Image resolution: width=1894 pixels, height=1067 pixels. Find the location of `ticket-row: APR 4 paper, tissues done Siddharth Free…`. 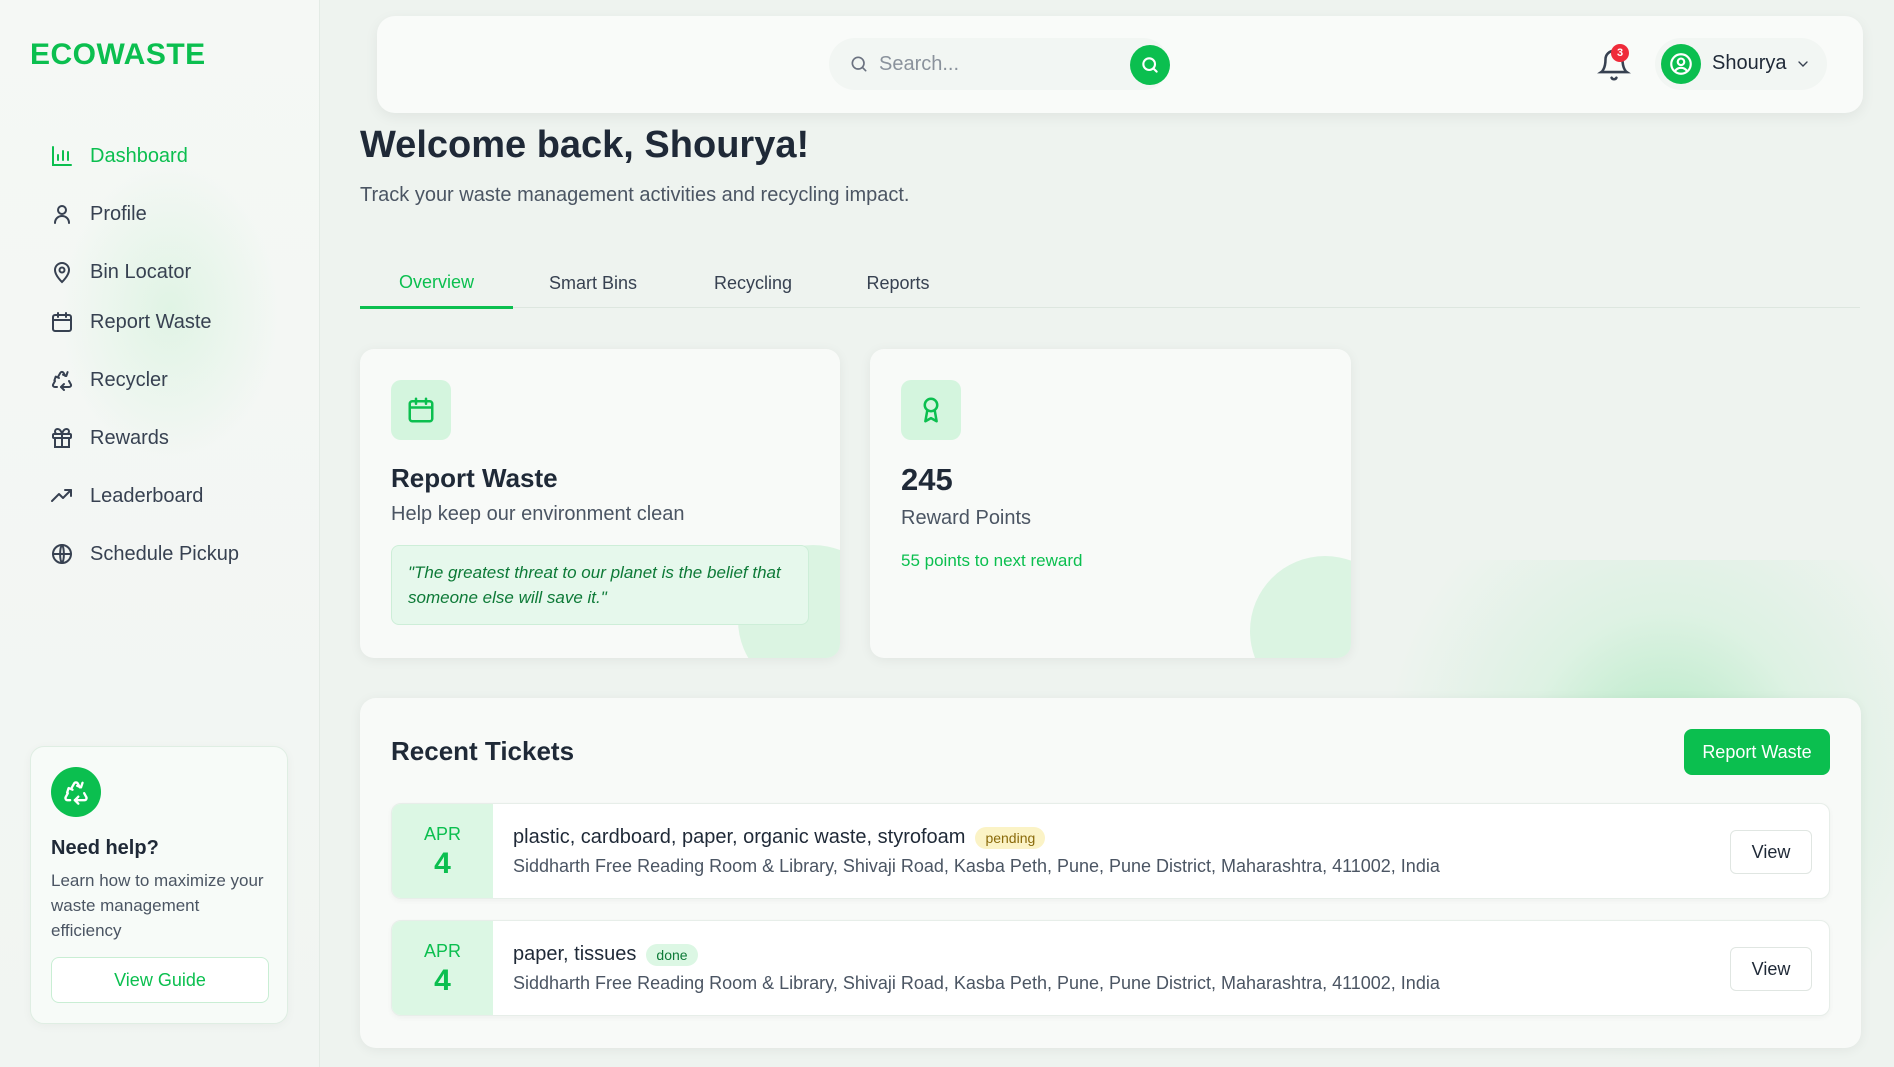

ticket-row: APR 4 paper, tissues done Siddharth Free… is located at coordinates (1110, 968).